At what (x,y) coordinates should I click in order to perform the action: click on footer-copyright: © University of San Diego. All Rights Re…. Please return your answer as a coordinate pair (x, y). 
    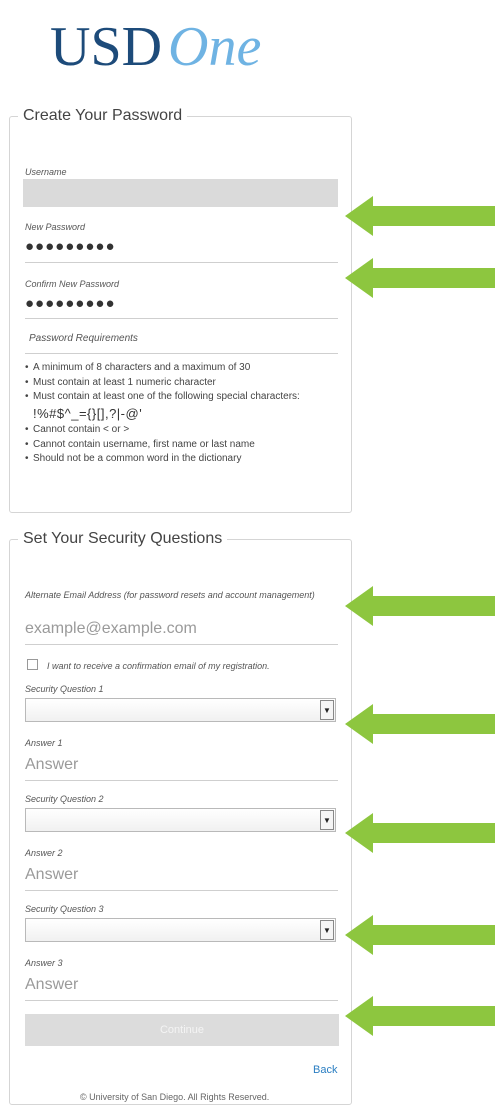
    Looking at the image, I should click on (175, 1097).